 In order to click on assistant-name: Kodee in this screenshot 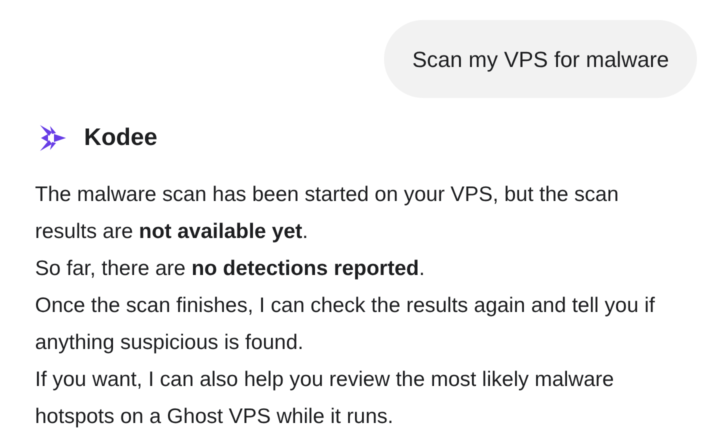, I will do `click(121, 138)`.